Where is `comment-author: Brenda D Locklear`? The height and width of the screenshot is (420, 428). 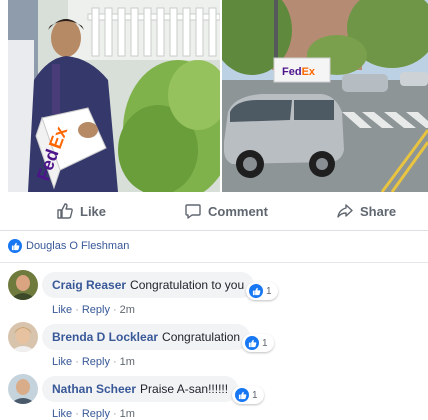
comment-author: Brenda D Locklear is located at coordinates (105, 337).